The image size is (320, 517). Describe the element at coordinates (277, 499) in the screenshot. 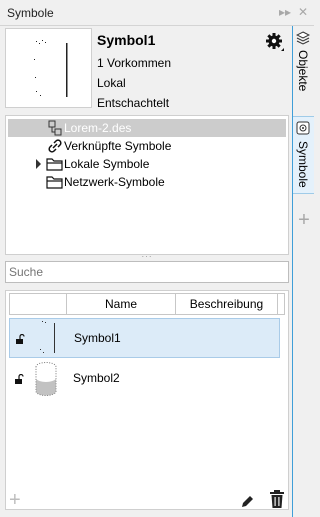

I see `trash-icon` at that location.